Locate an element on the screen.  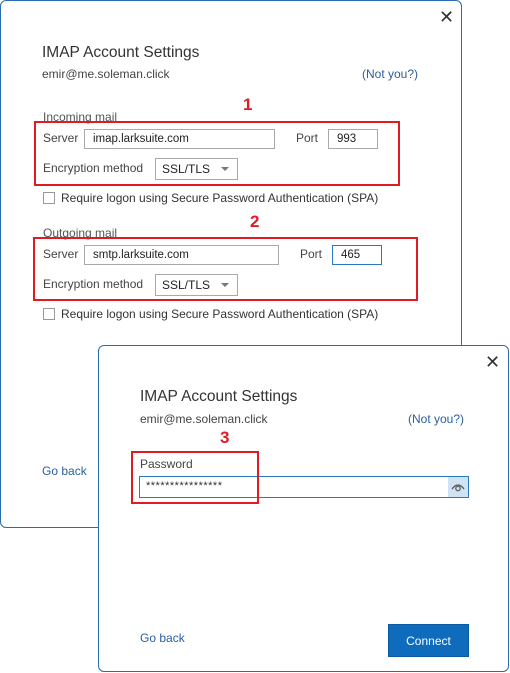
eye-icon is located at coordinates (458, 487).